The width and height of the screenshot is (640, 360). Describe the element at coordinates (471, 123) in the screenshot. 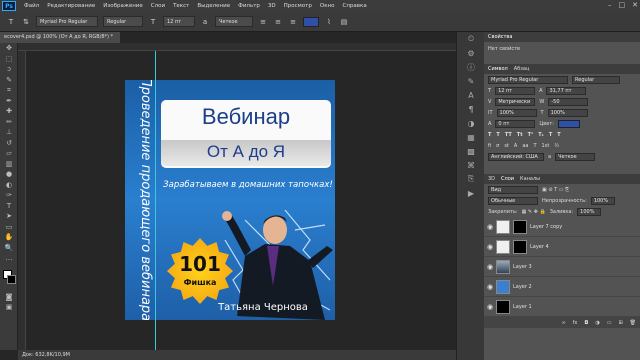

I see `adjustments-panel-icon: ◑` at that location.